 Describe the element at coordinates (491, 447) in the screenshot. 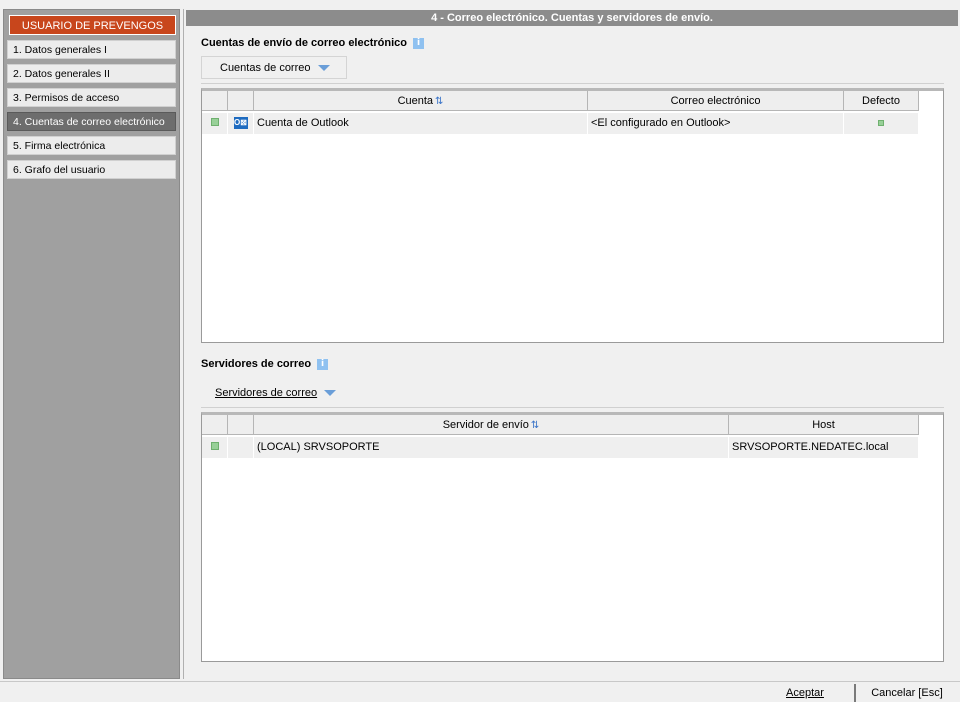

I see `cell-servidor: (LOCAL) SRVSOPORTE` at that location.